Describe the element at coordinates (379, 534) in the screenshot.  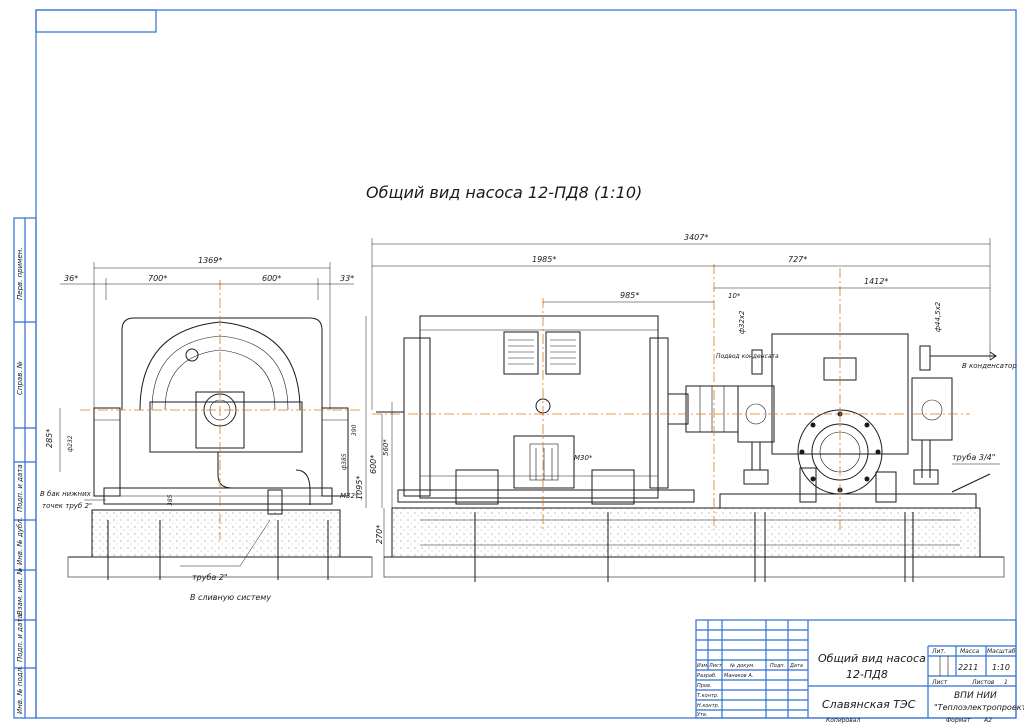
I see `dim-270: 270*` at that location.